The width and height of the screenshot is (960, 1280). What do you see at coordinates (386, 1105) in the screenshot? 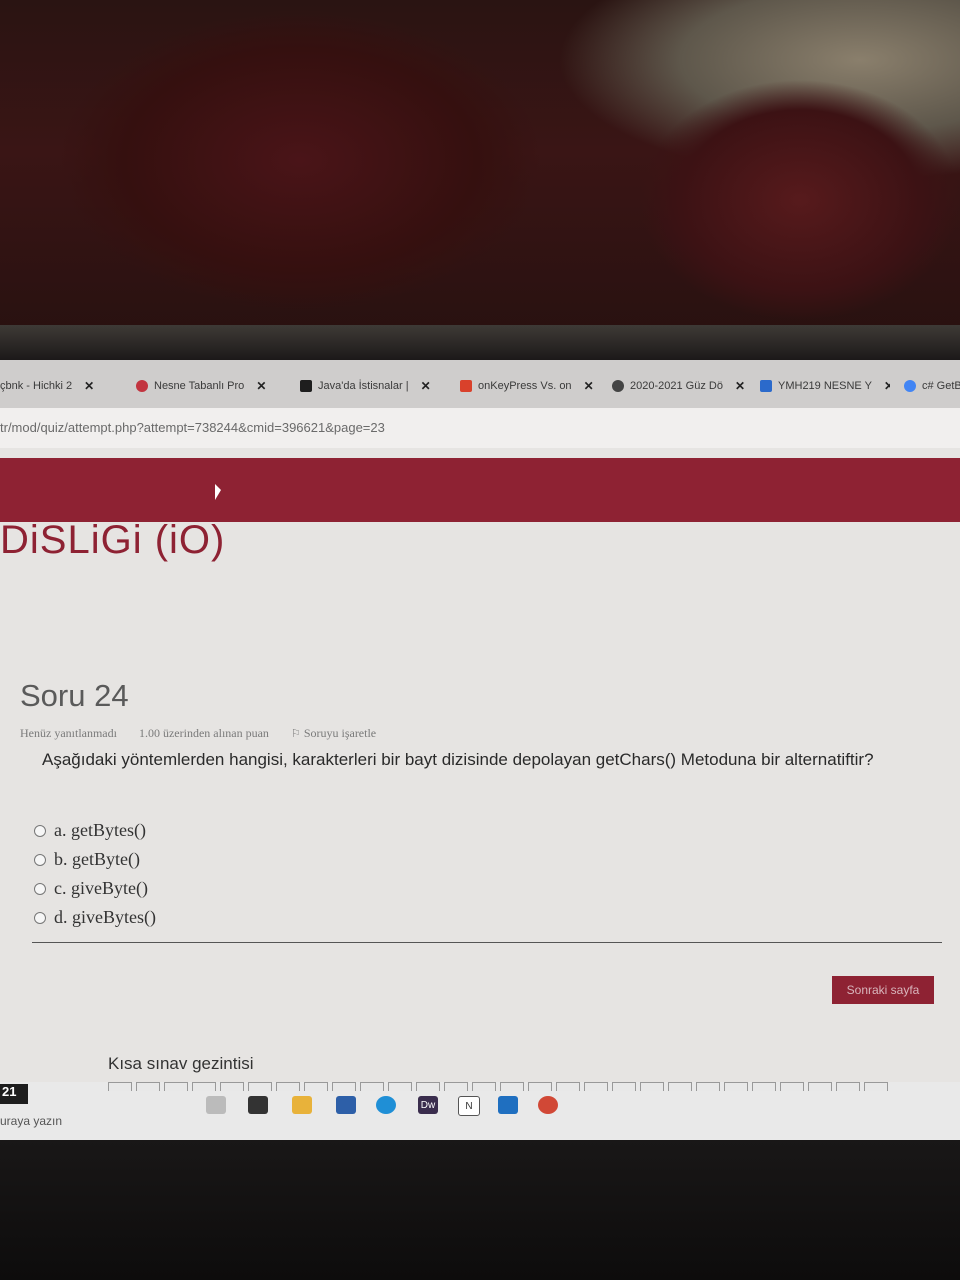
I see `edge-icon` at bounding box center [386, 1105].